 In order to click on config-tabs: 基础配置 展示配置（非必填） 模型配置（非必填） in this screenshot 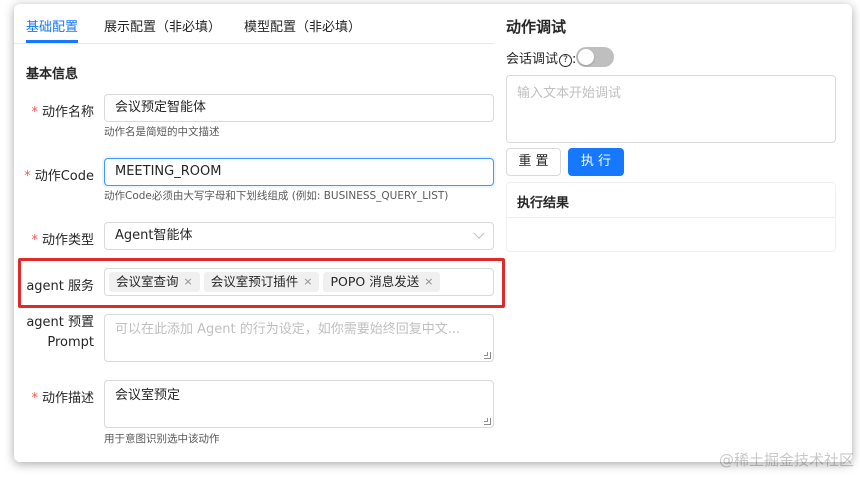, I will do `click(254, 24)`.